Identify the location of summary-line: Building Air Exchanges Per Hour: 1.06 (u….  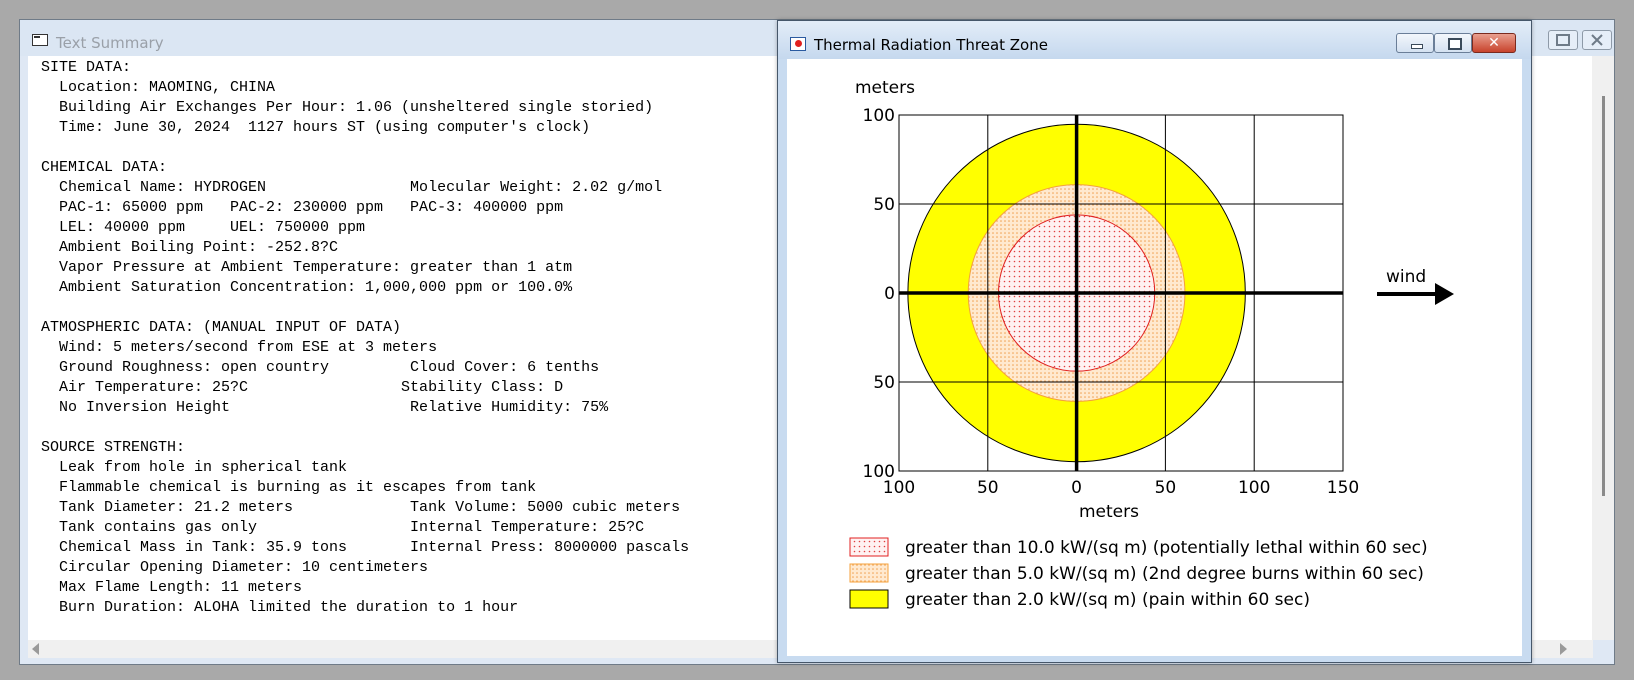
(347, 107).